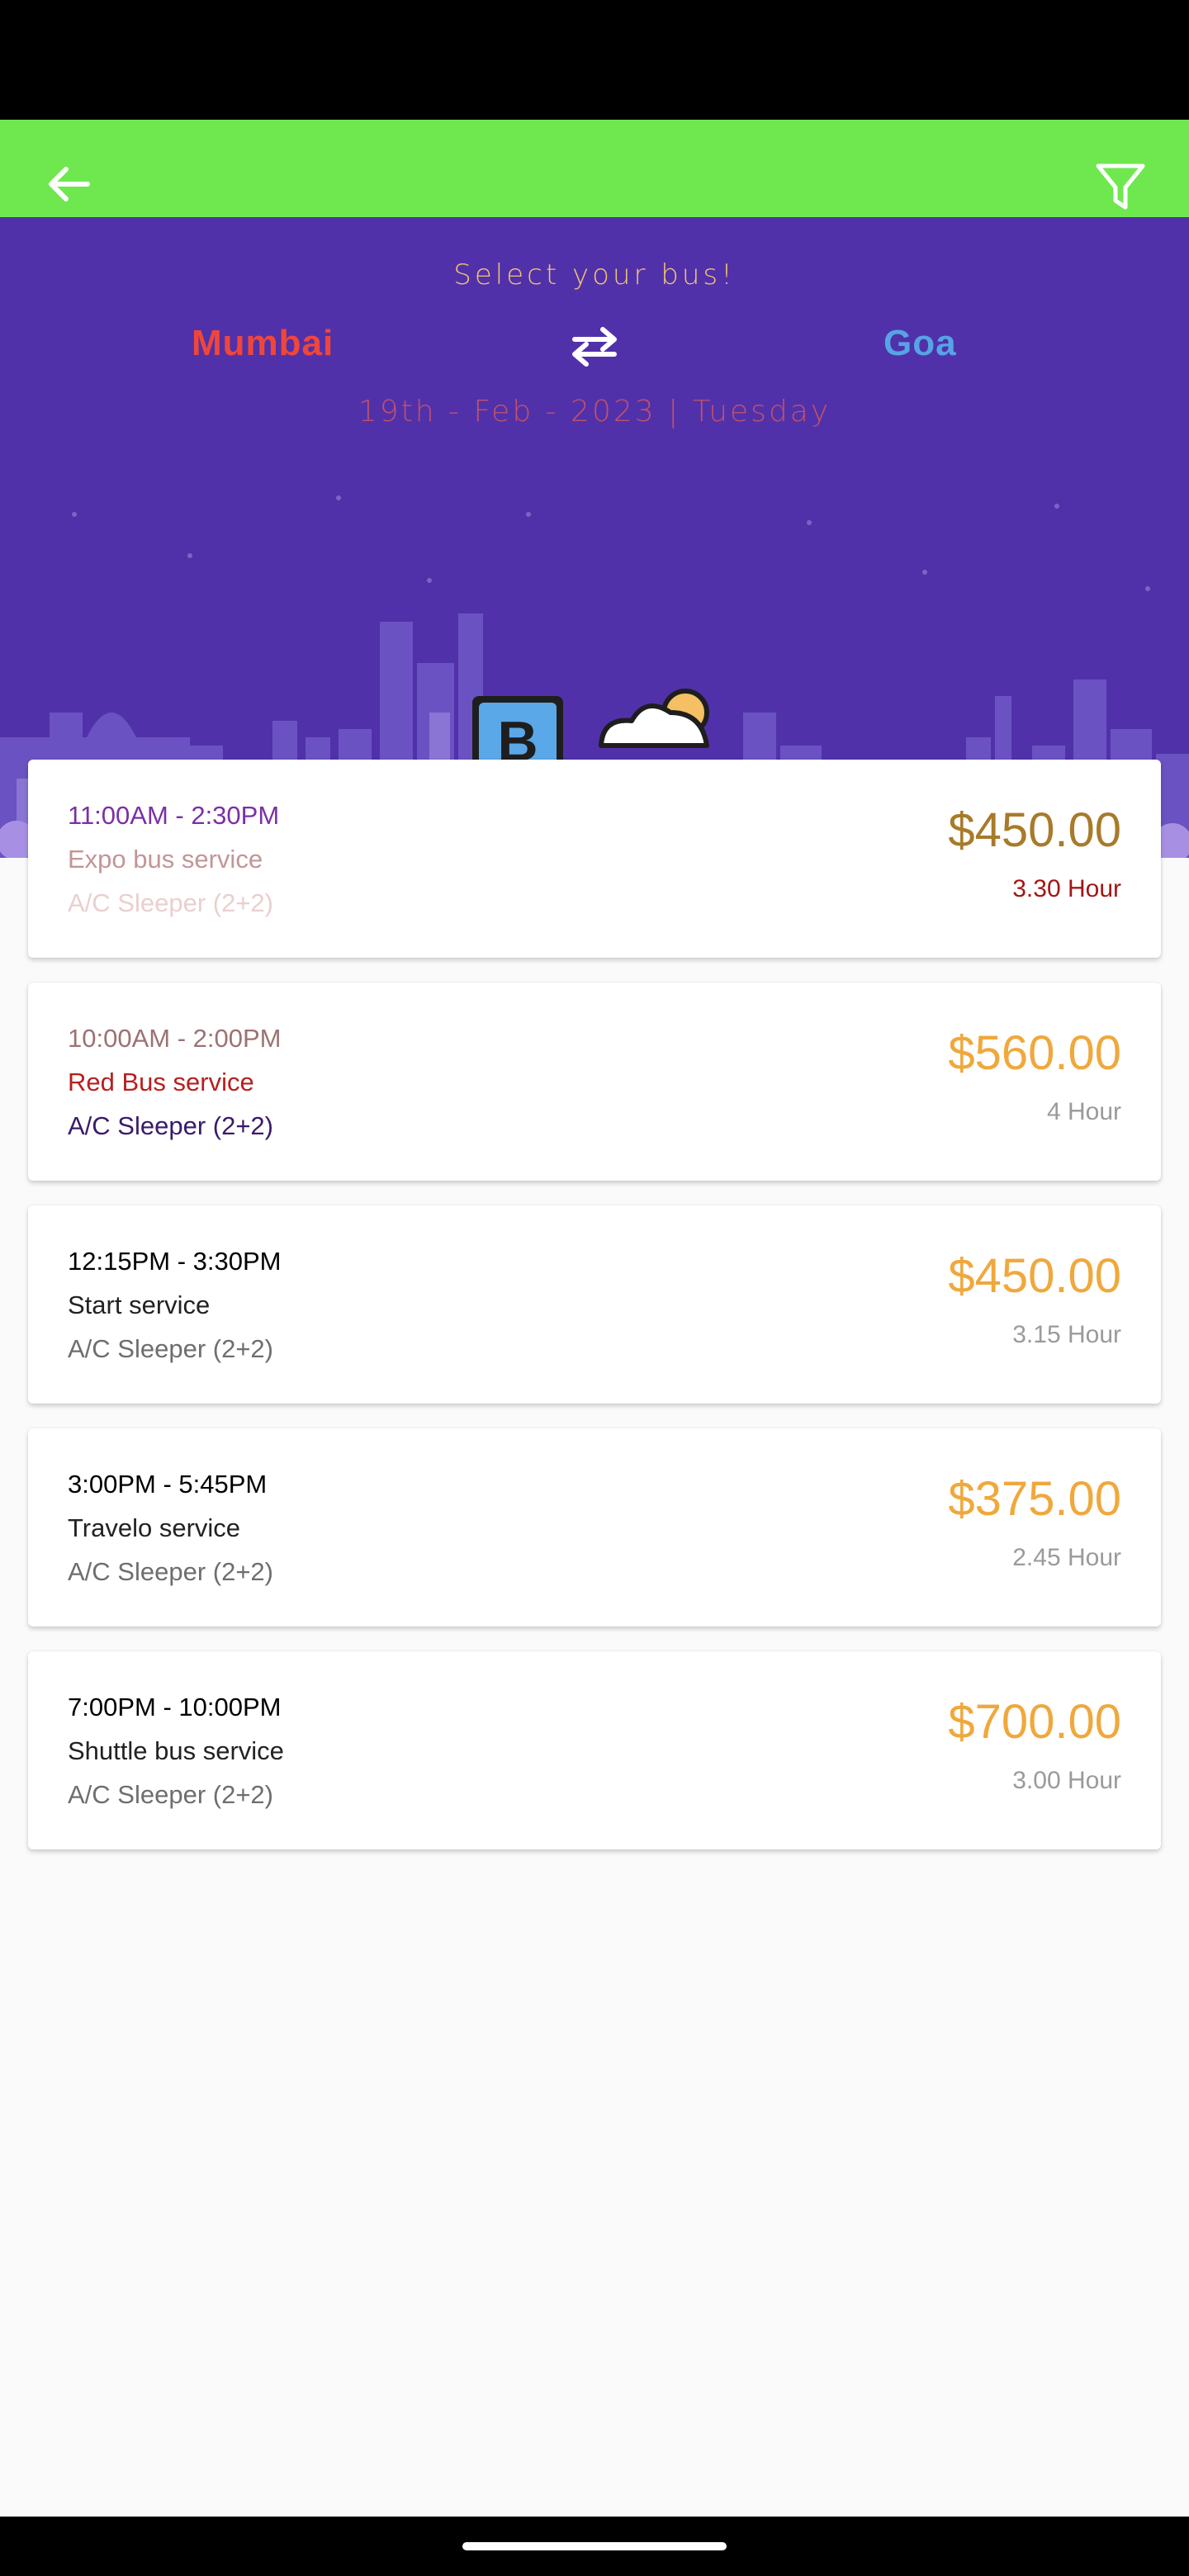 This screenshot has height=2576, width=1189. Describe the element at coordinates (67, 184) in the screenshot. I see `back-arrow-icon` at that location.